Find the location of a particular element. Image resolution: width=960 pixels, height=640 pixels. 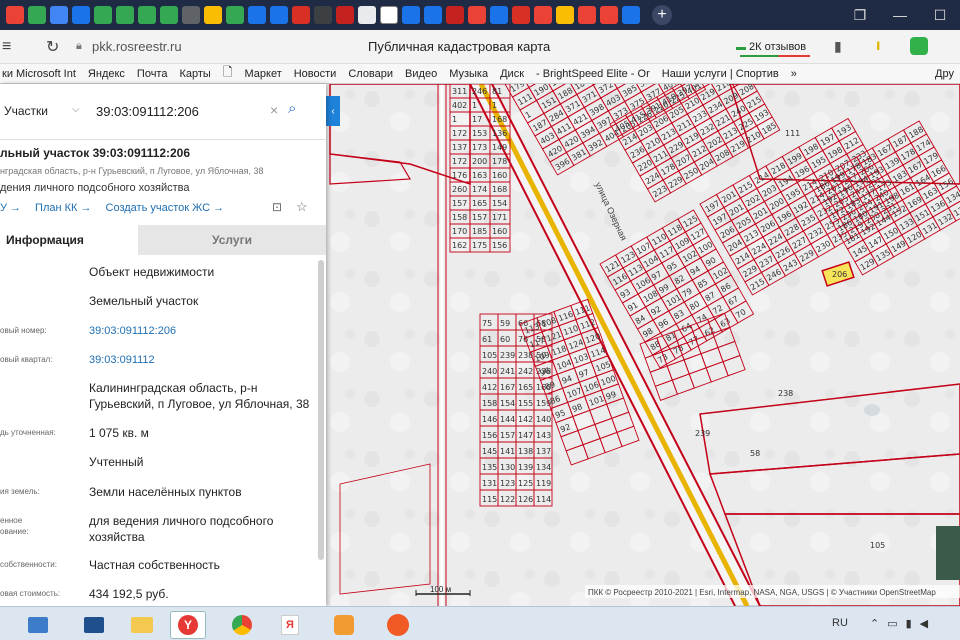

bookmark-item: - BrightSpeed Elite - Or is located at coordinates (593, 74).